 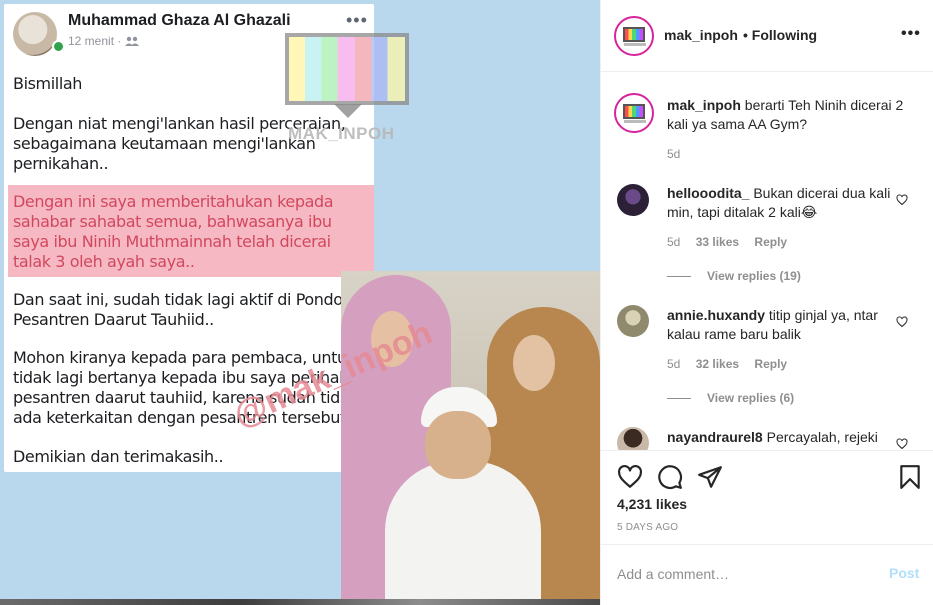 I want to click on bookmark-icon, so click(x=910, y=477).